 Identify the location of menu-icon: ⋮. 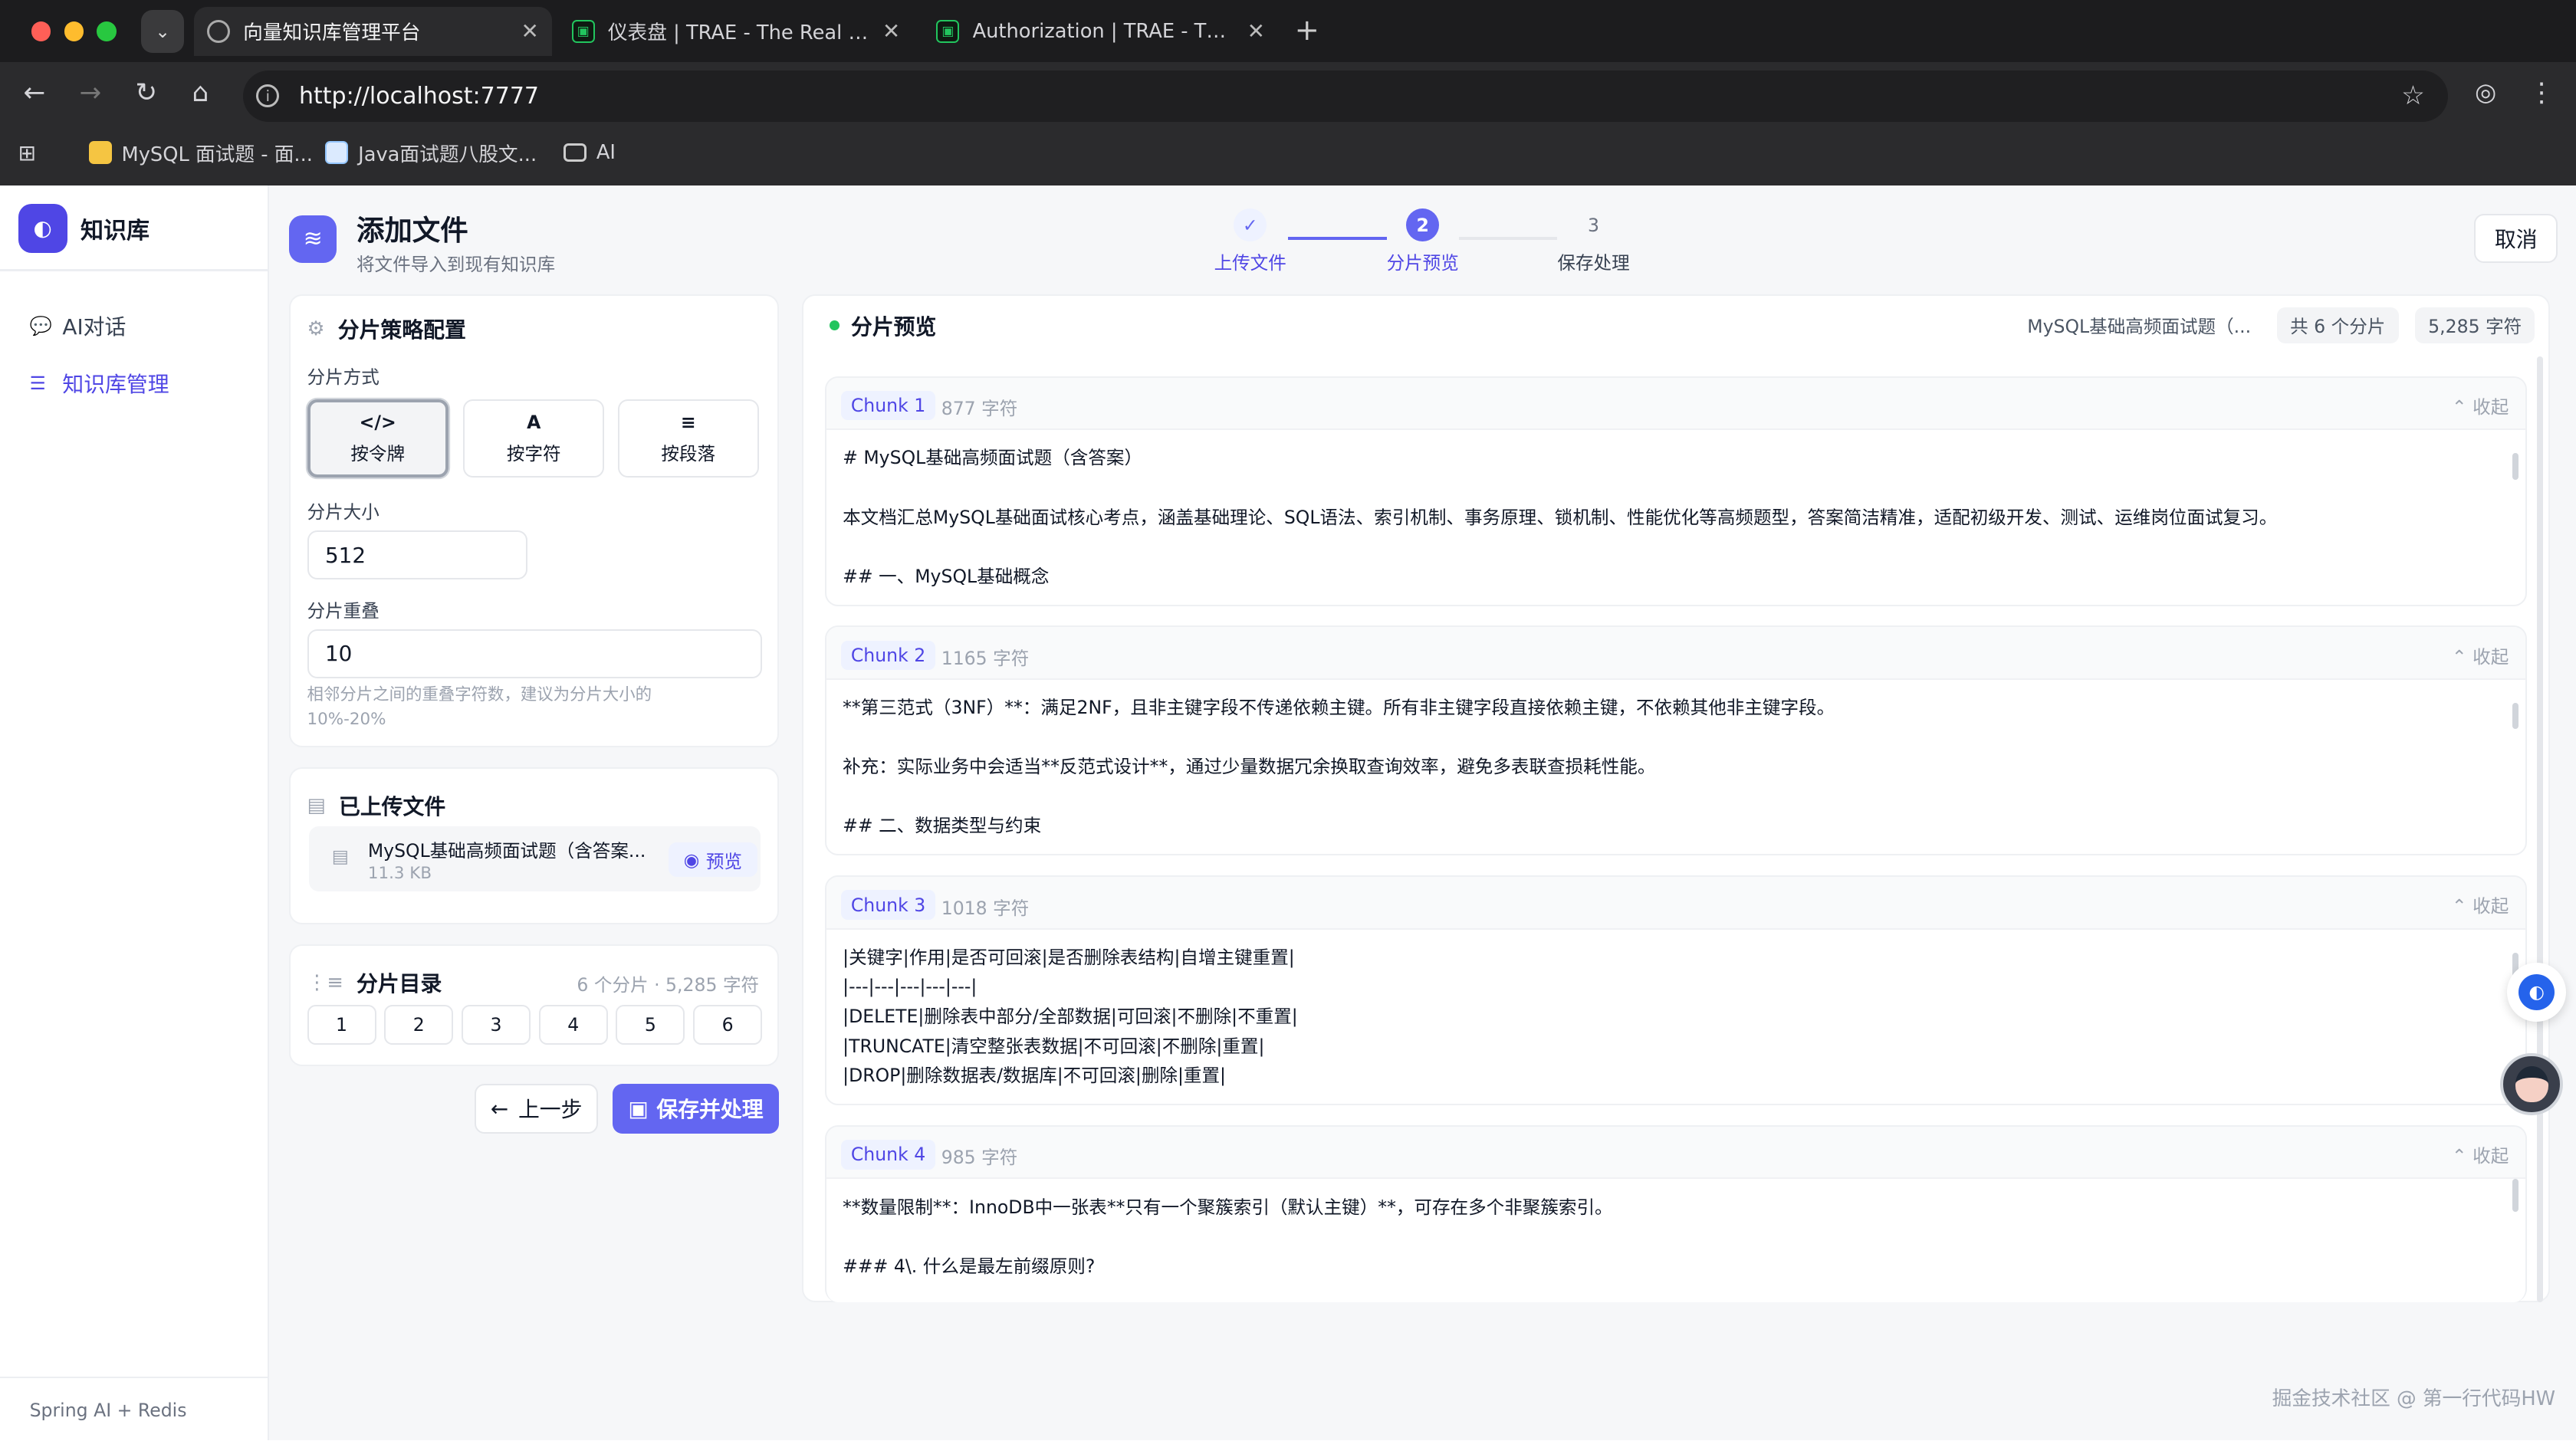
(2541, 92).